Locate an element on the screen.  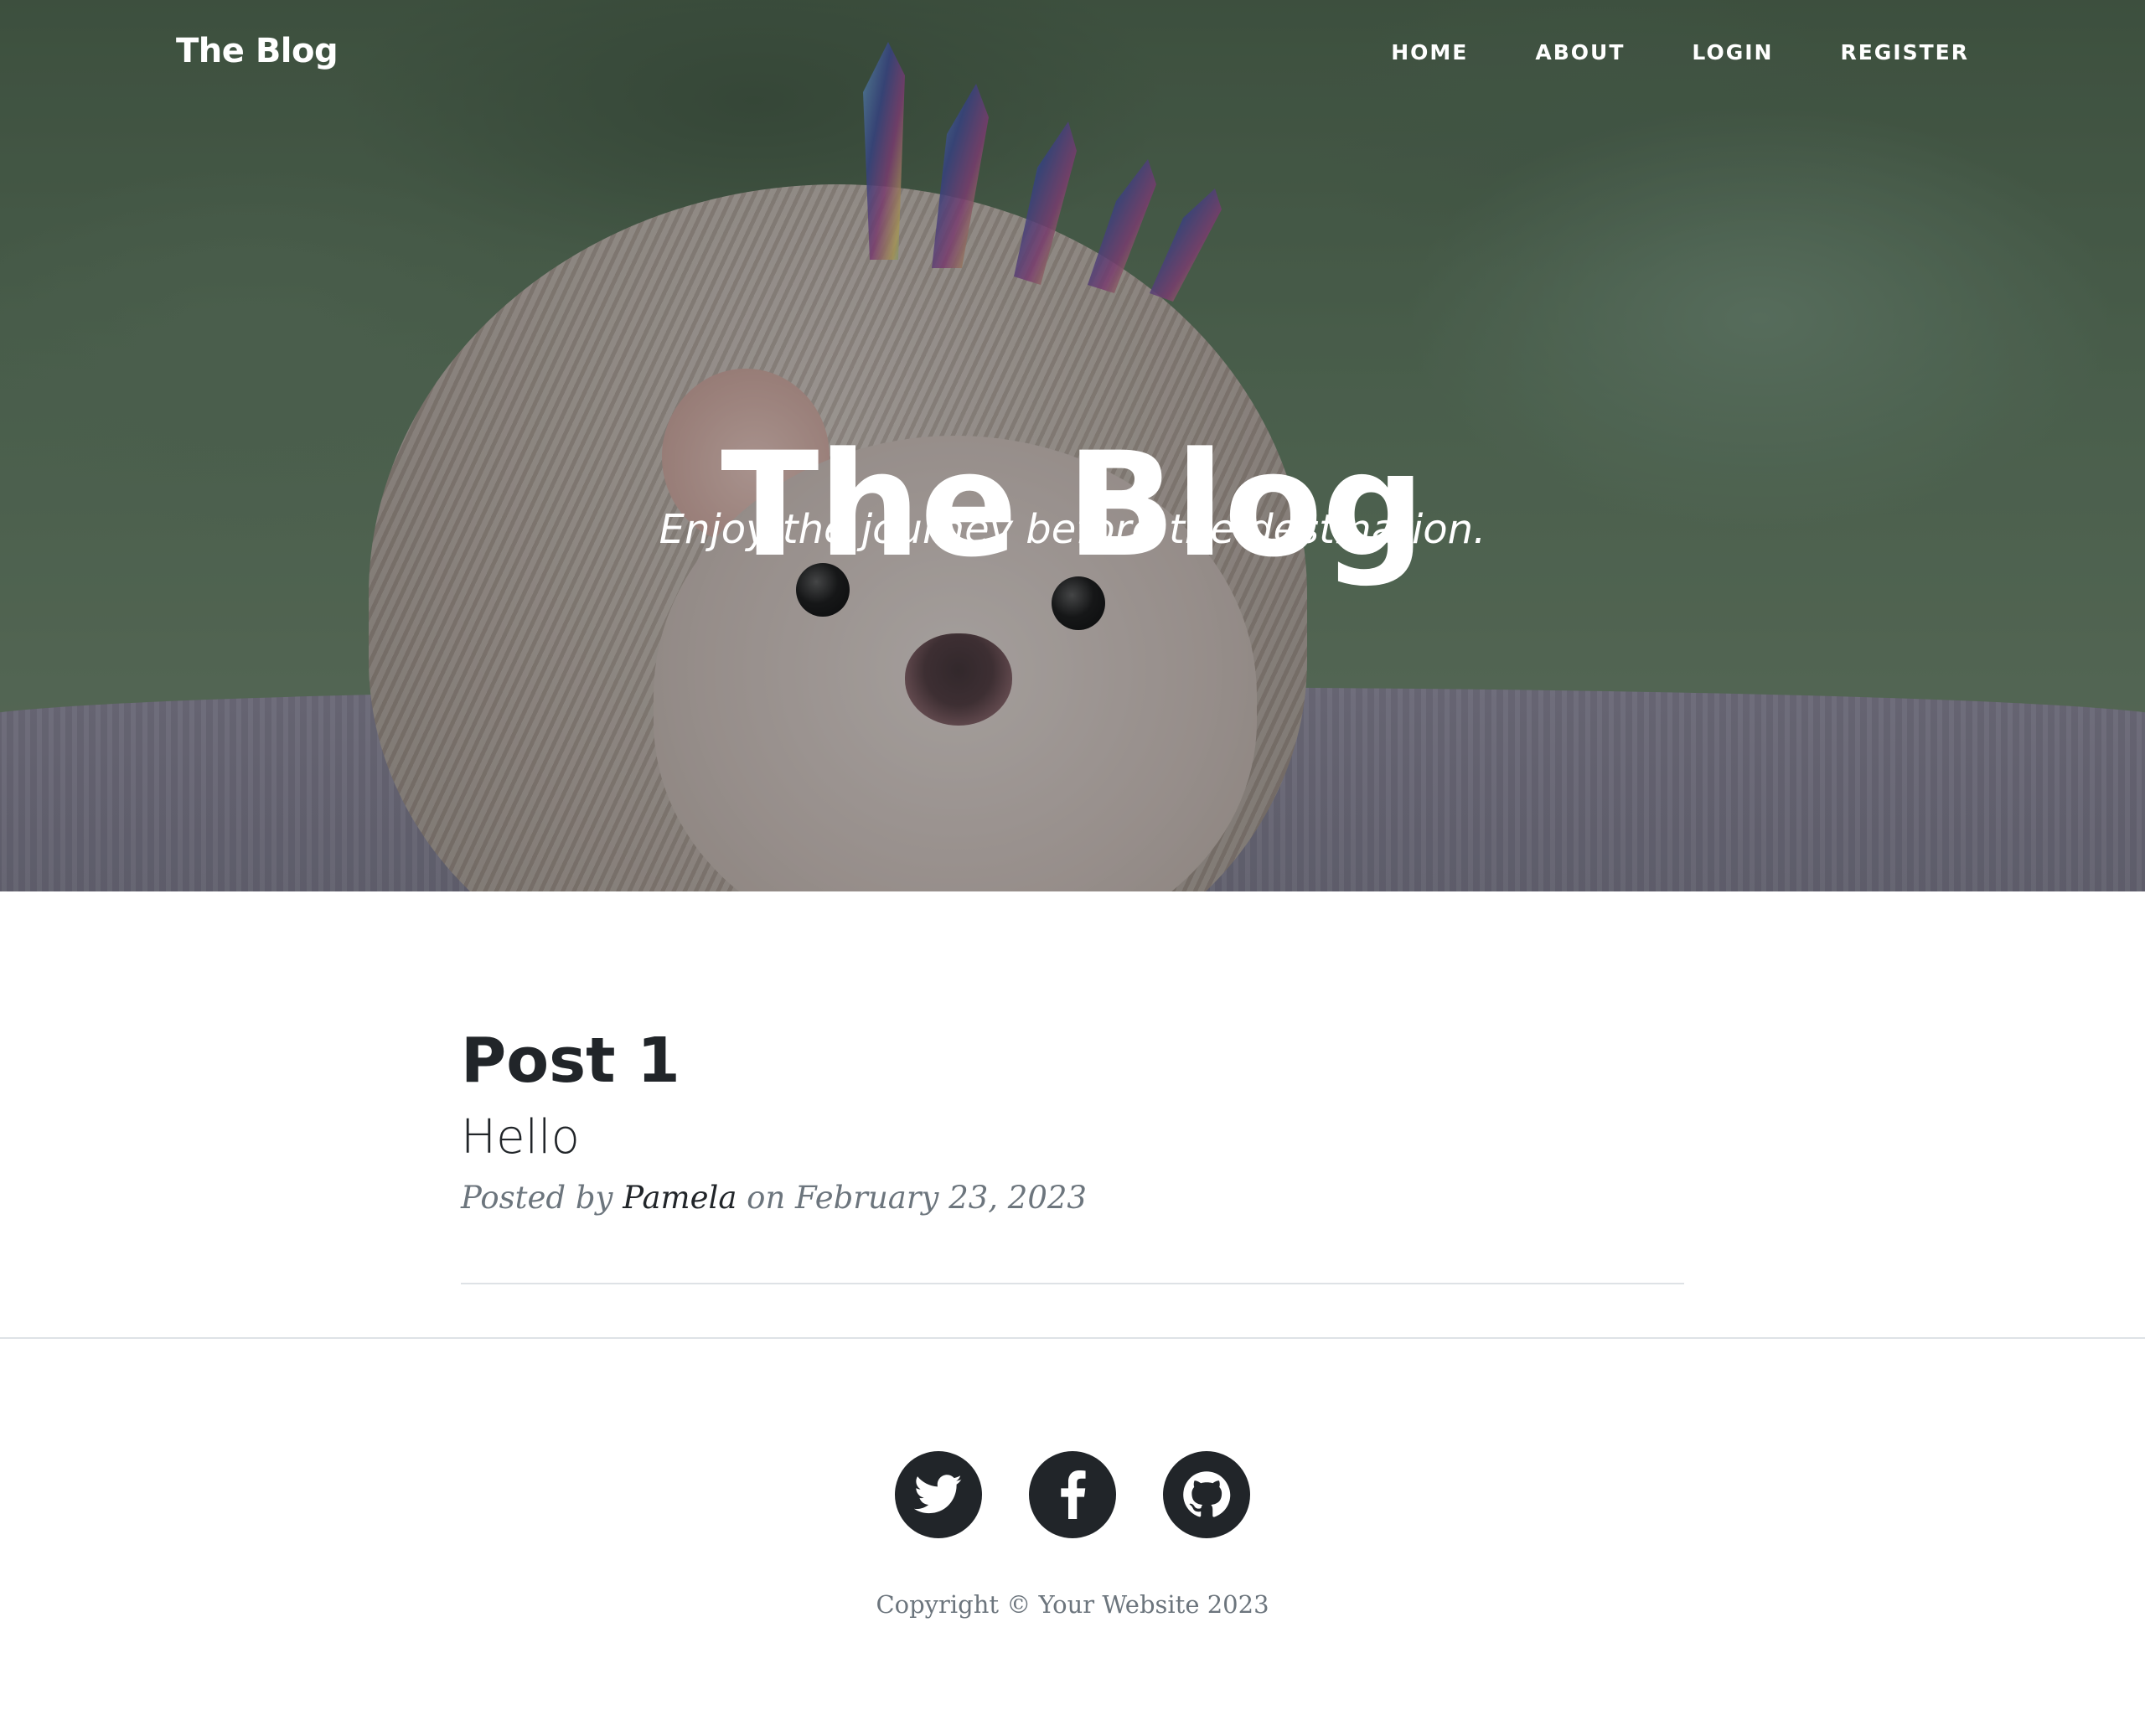
post-meta-prefix: Posted by is located at coordinates (537, 1198).